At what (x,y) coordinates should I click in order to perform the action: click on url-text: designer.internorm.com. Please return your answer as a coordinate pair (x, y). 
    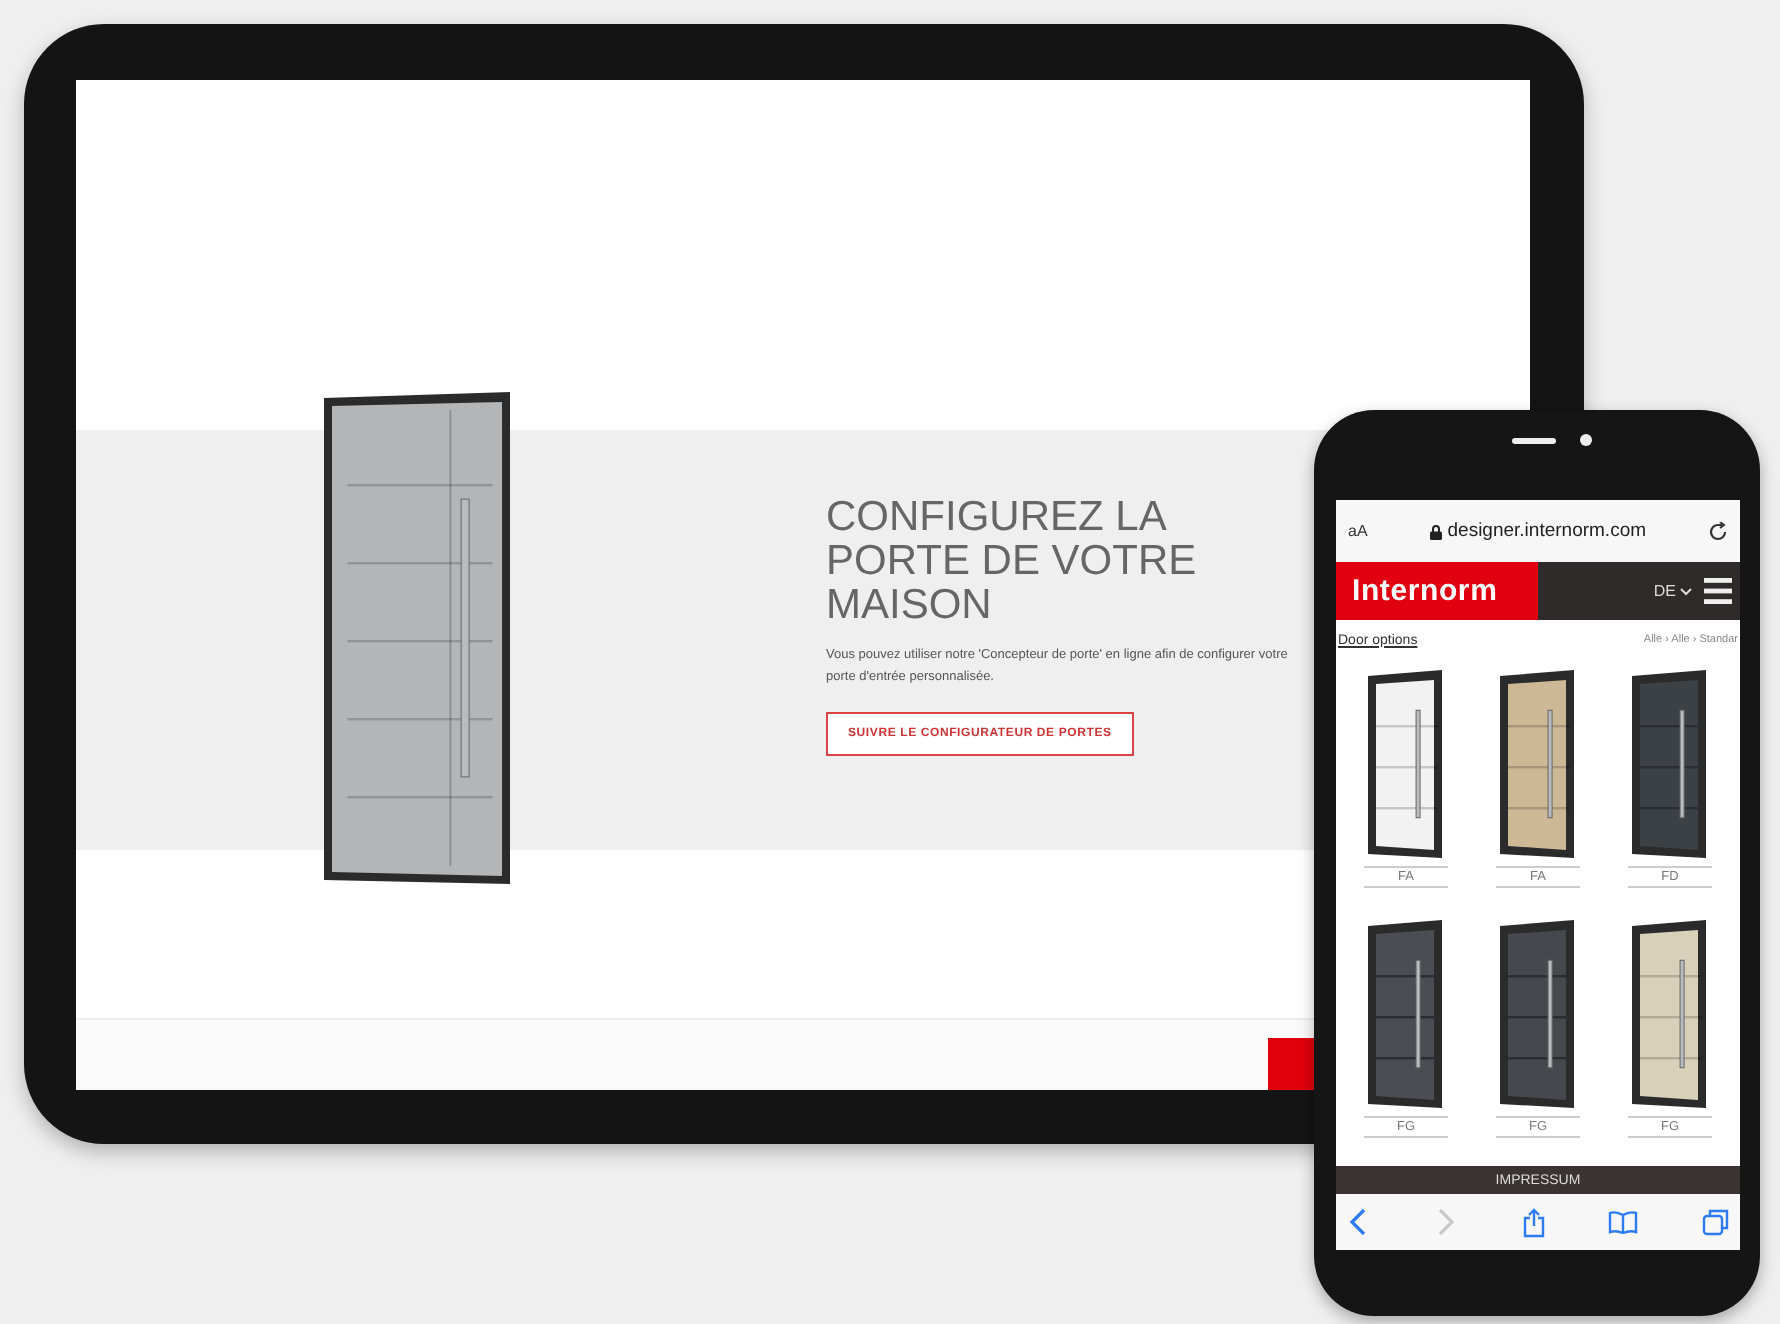
    Looking at the image, I should click on (1547, 531).